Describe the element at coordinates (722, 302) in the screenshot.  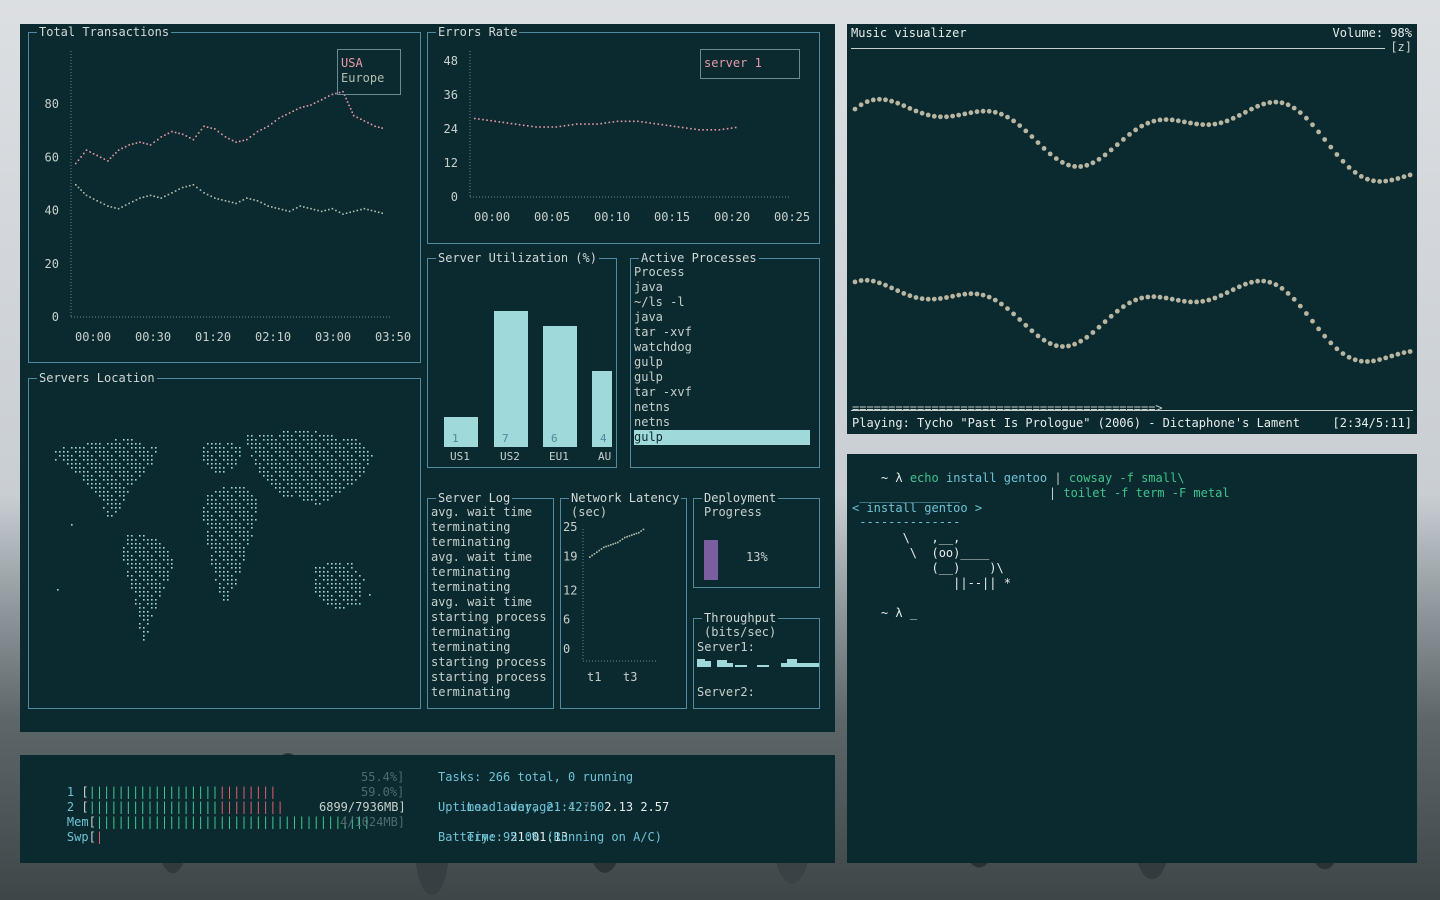
I see `process-item: ~/ls -l` at that location.